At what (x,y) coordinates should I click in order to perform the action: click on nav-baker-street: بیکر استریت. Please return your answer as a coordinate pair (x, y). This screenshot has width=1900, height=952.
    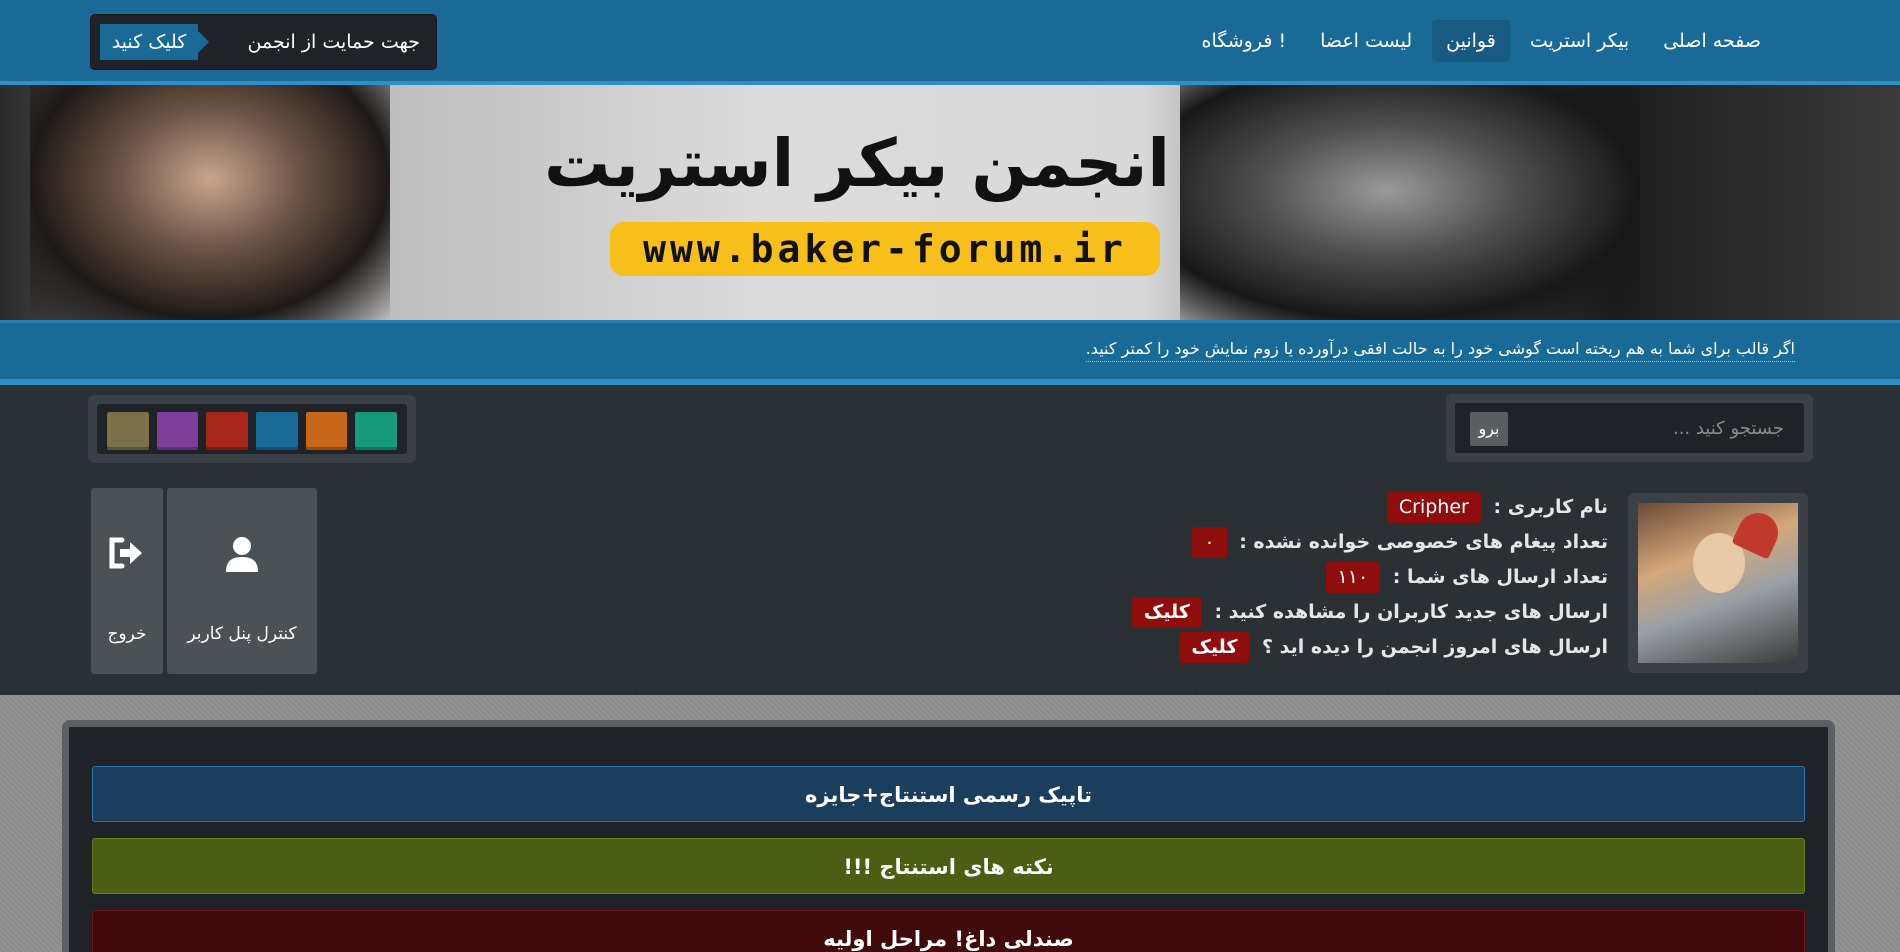
    Looking at the image, I should click on (1579, 41).